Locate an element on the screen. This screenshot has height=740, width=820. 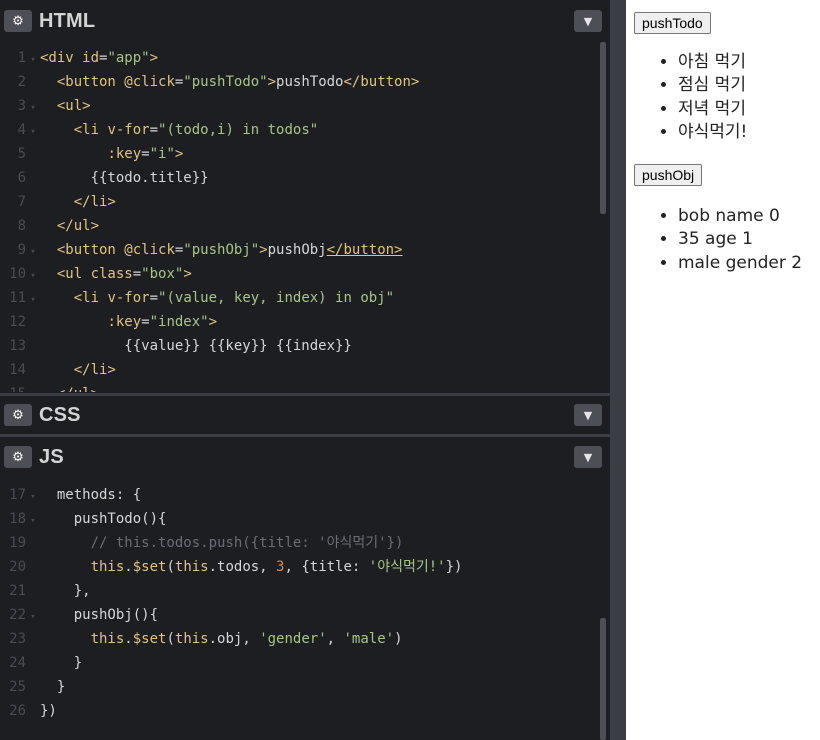
code-token: <button is located at coordinates (90, 82).